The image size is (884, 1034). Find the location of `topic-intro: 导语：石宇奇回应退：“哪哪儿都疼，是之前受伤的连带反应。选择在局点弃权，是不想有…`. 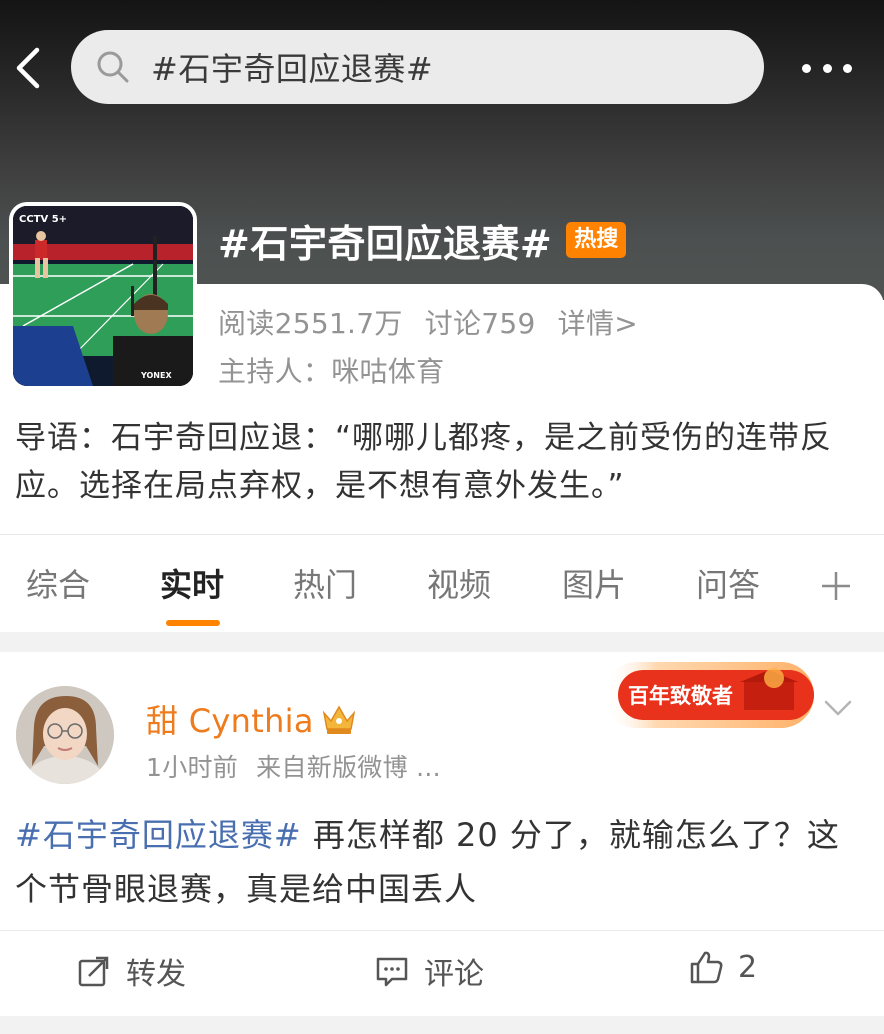

topic-intro: 导语：石宇奇回应退：“哪哪儿都疼，是之前受伤的连带反应。选择在局点弃权，是不想有… is located at coordinates (424, 462).